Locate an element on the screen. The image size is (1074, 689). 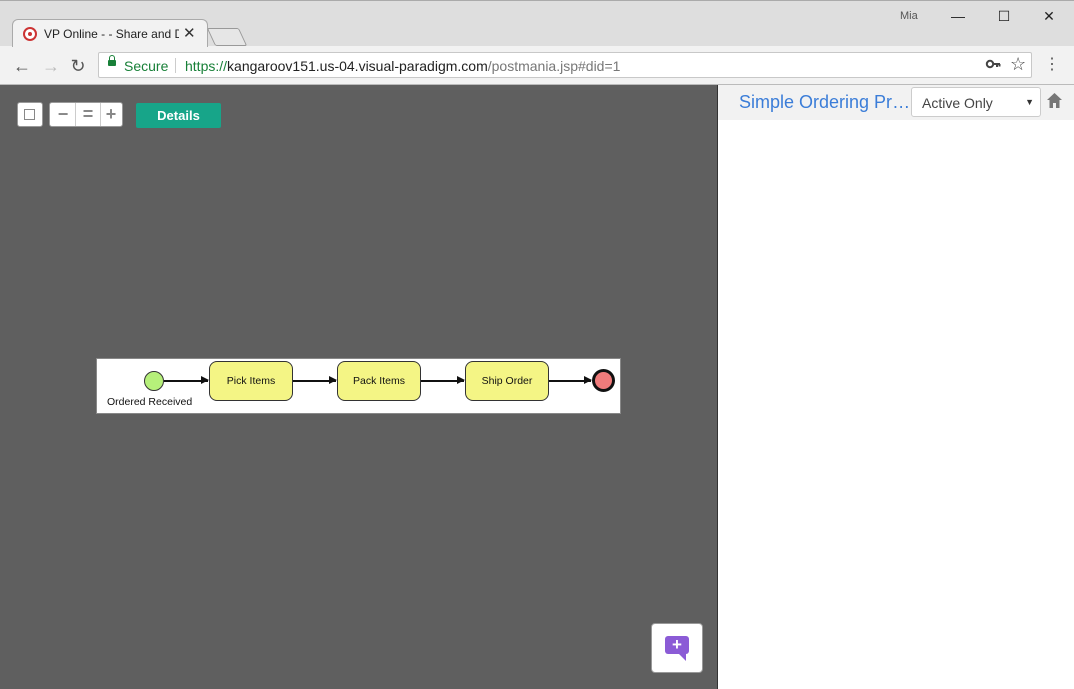
maximize-button: ☐ is located at coordinates (1004, 16).